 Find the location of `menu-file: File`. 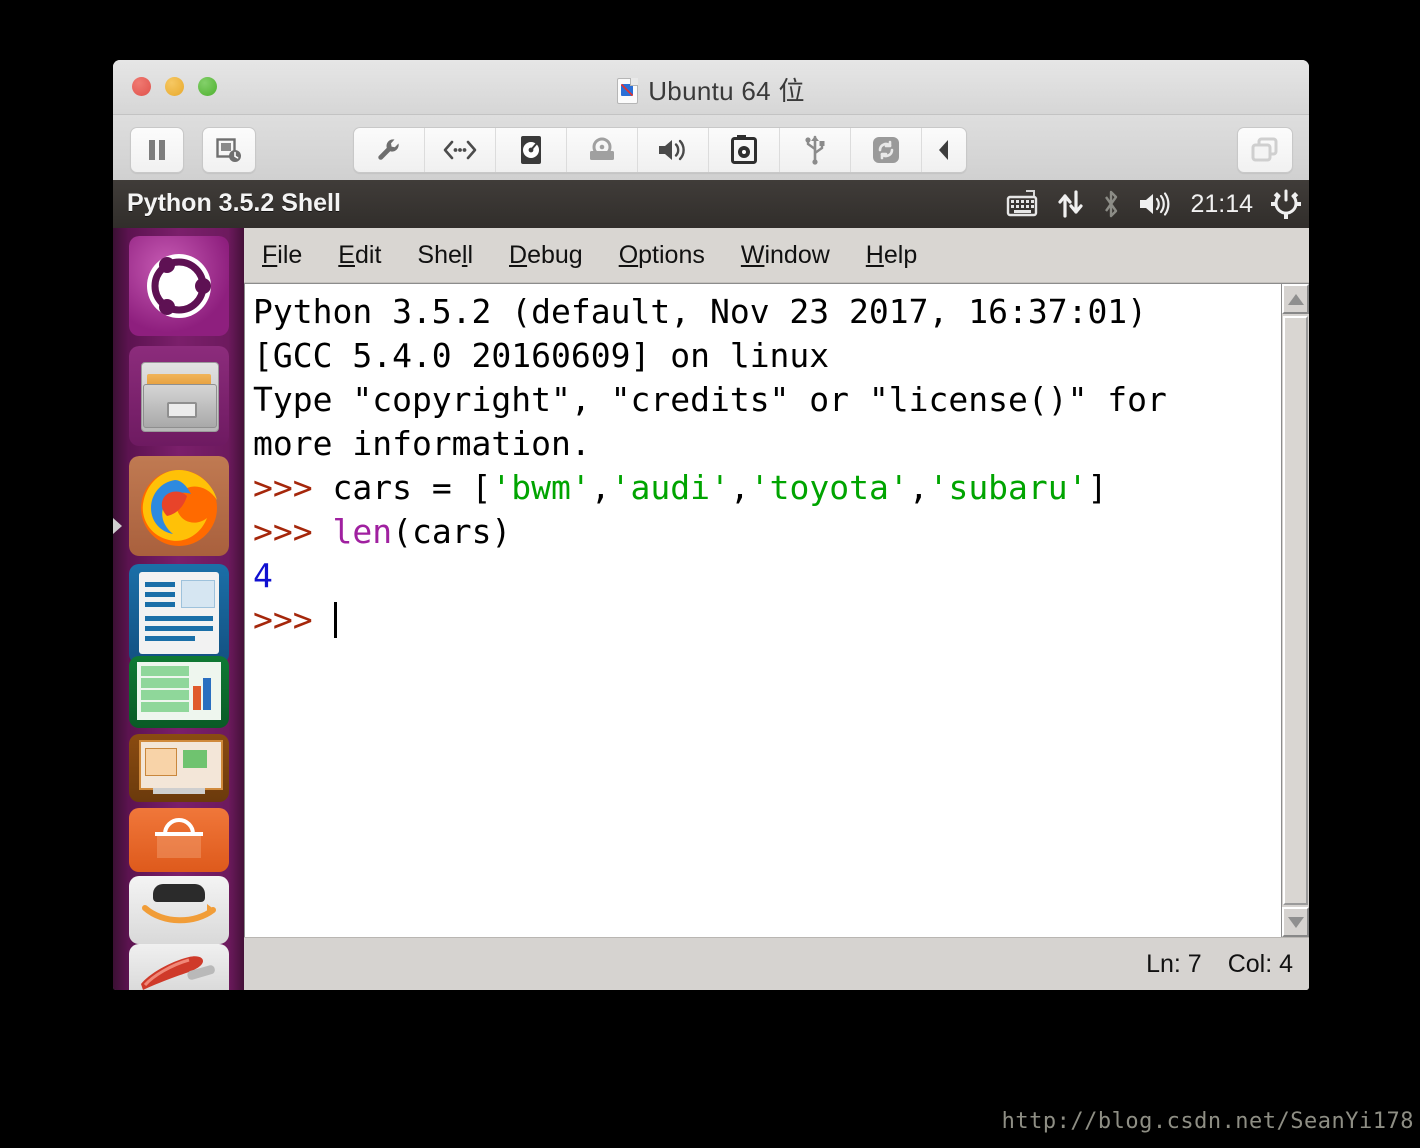

menu-file: File is located at coordinates (282, 255).